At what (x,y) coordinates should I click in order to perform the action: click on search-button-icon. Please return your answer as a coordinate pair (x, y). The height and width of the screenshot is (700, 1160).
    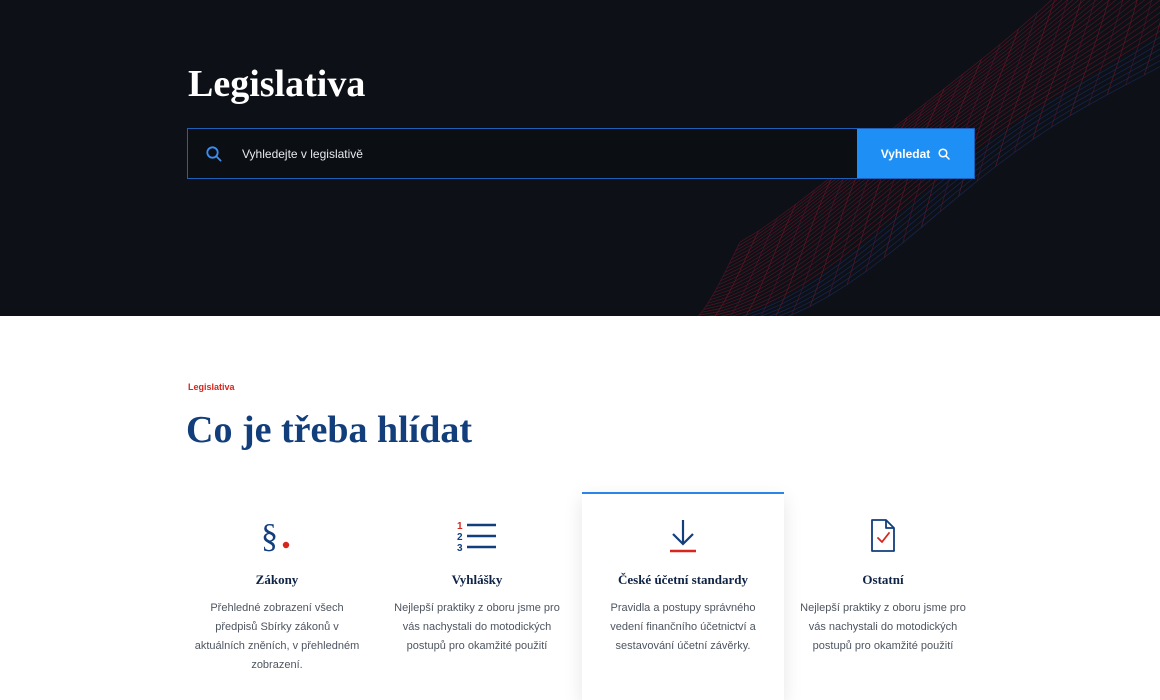
    Looking at the image, I should click on (944, 153).